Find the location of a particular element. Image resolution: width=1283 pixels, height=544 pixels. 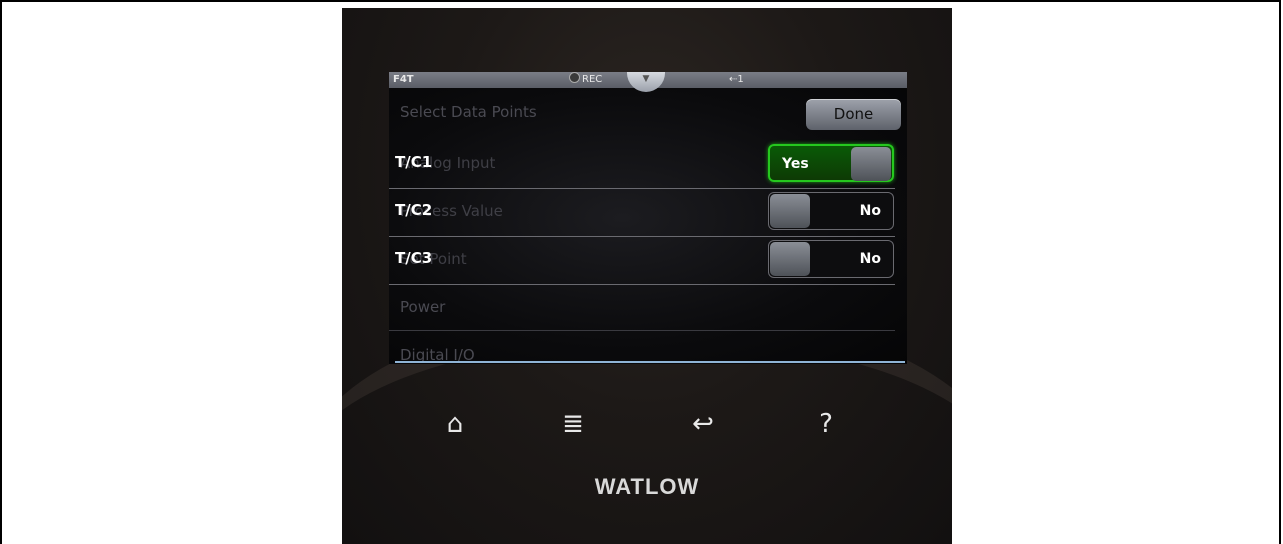

row-channel-label: T/C1 is located at coordinates (414, 162).